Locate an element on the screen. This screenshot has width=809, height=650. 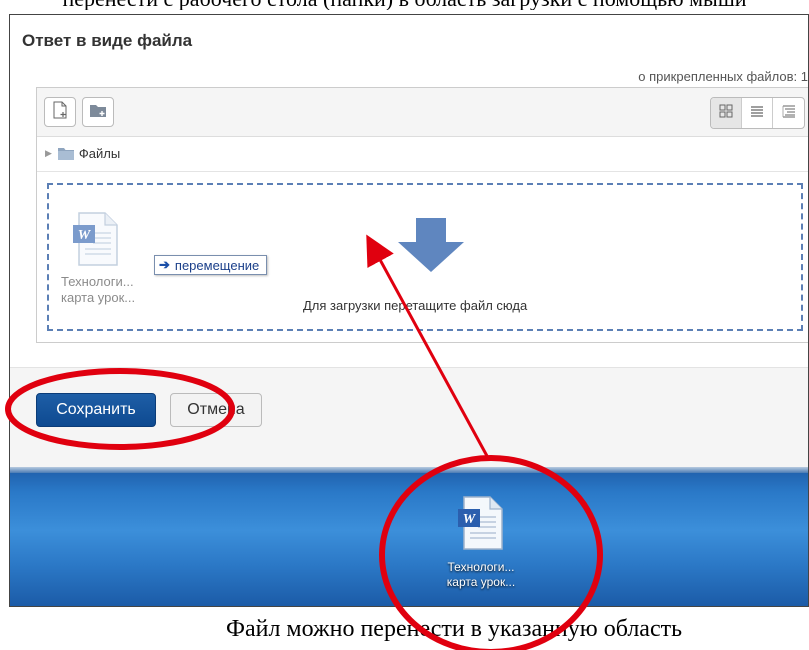
grid-view-icon is located at coordinates (726, 113).